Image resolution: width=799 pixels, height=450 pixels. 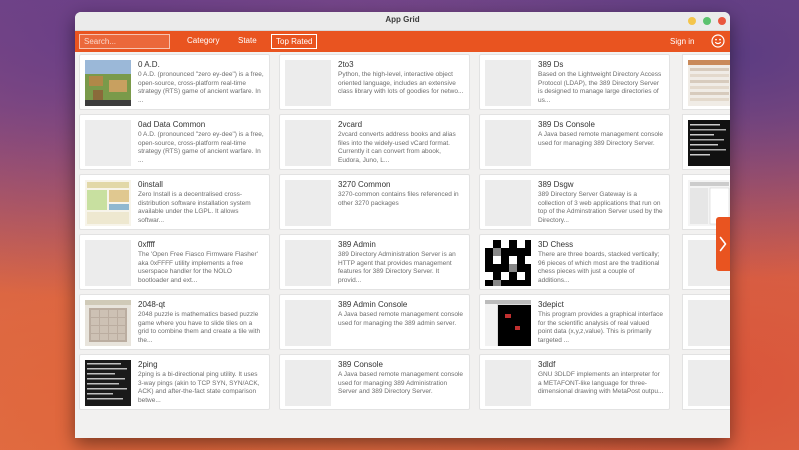 I want to click on app-name: 389 Console, so click(x=360, y=364).